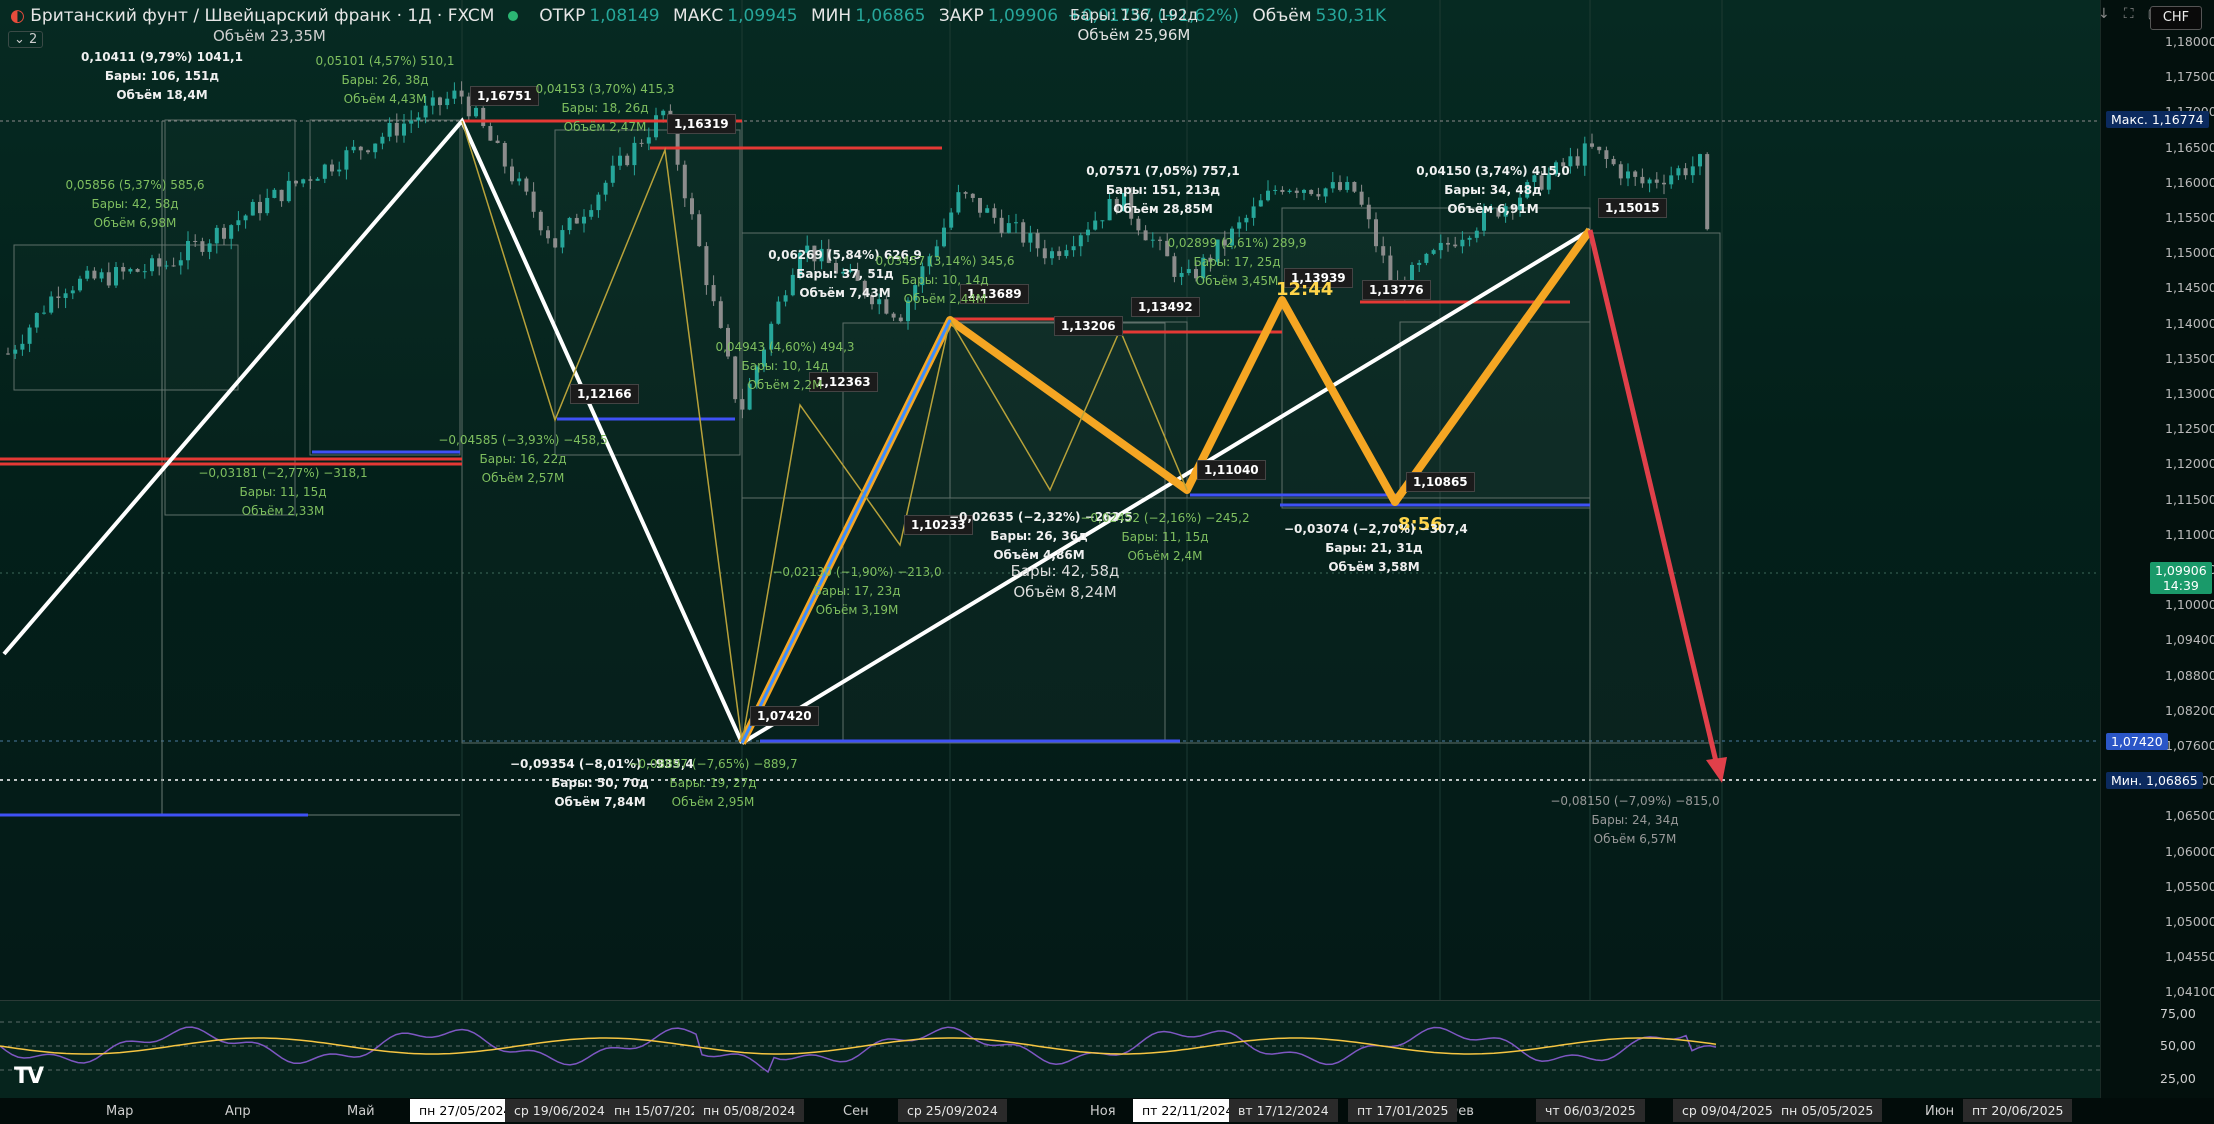  I want to click on time-box-11: пн 05/05/2025, so click(1827, 1110).